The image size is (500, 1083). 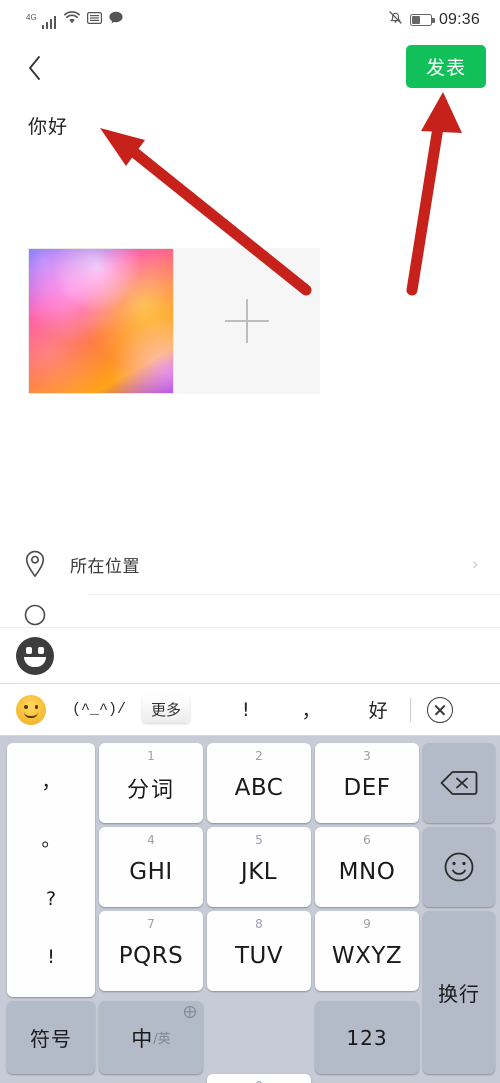 What do you see at coordinates (459, 783) in the screenshot?
I see `backspace-icon` at bounding box center [459, 783].